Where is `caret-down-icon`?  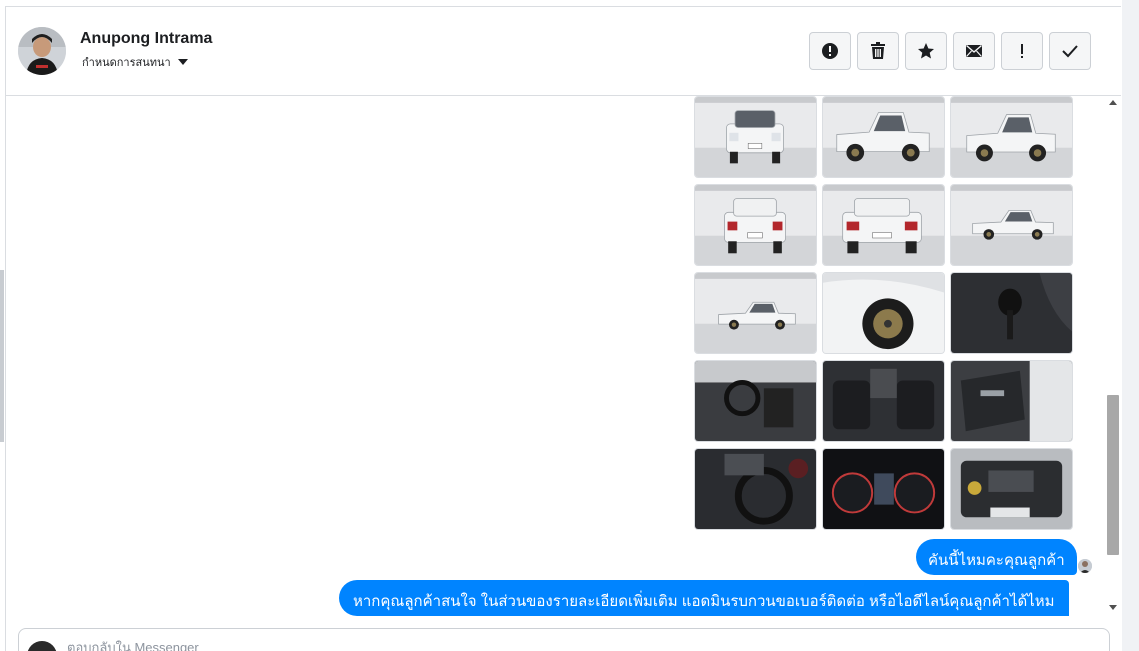
caret-down-icon is located at coordinates (182, 62).